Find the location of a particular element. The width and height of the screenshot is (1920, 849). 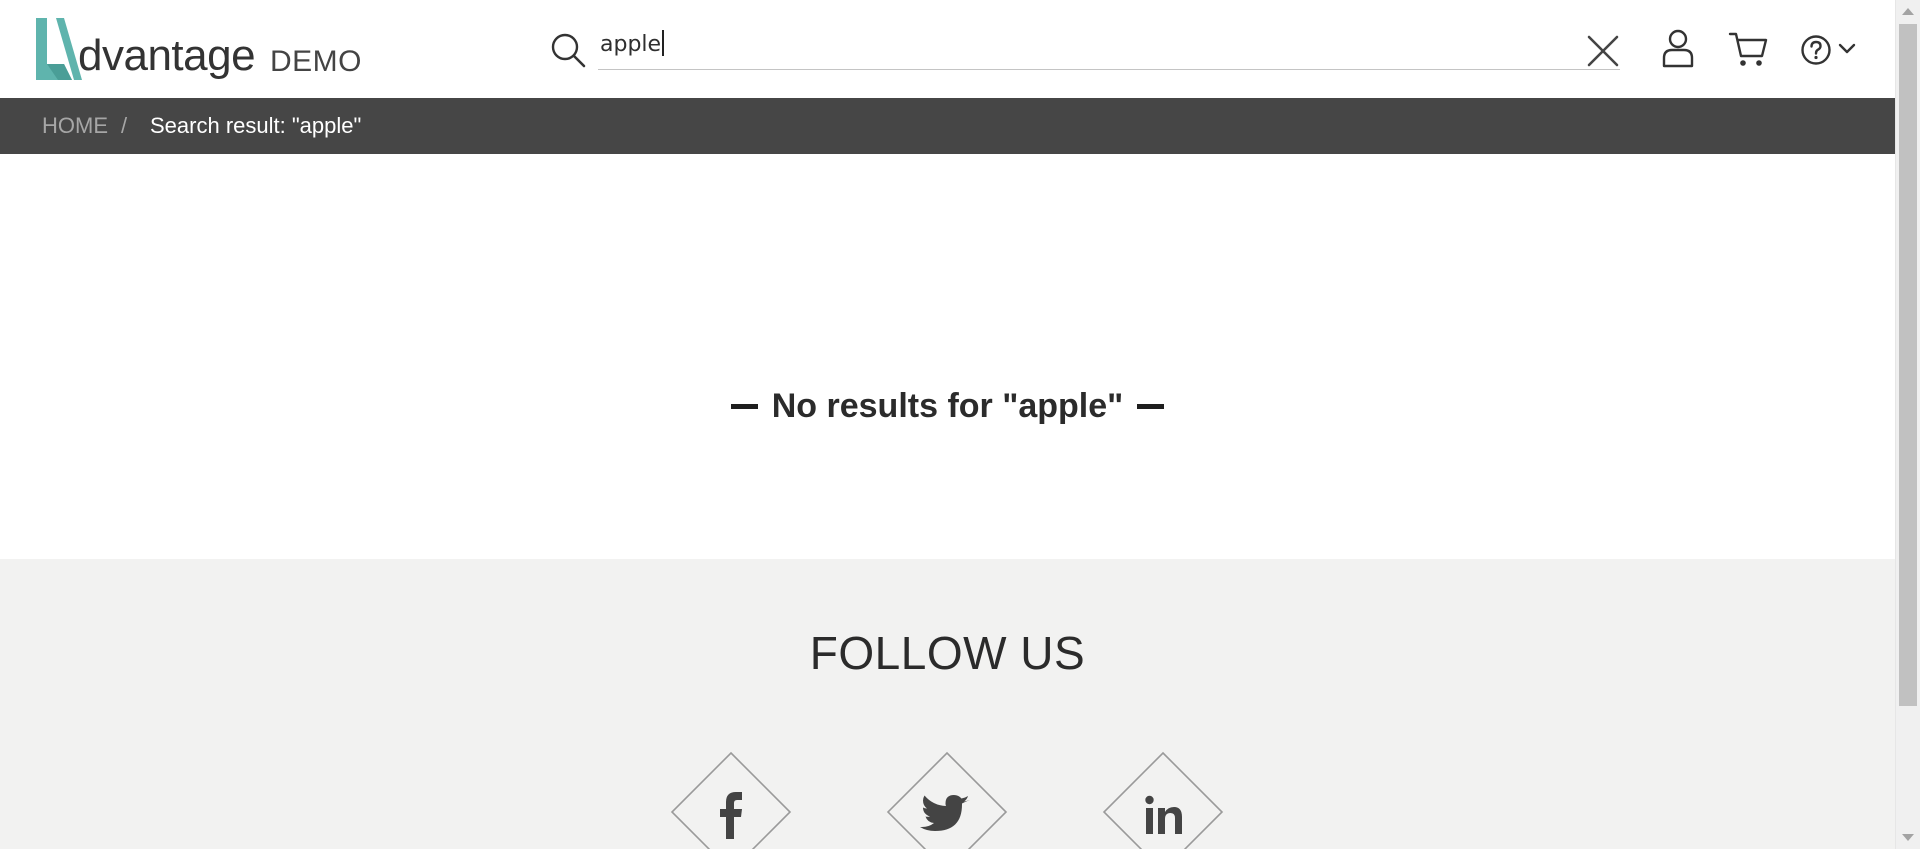

scroll-up-arrow-icon is located at coordinates (1908, 11).